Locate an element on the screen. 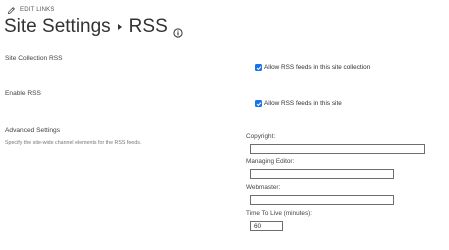  webmaster-input is located at coordinates (322, 200).